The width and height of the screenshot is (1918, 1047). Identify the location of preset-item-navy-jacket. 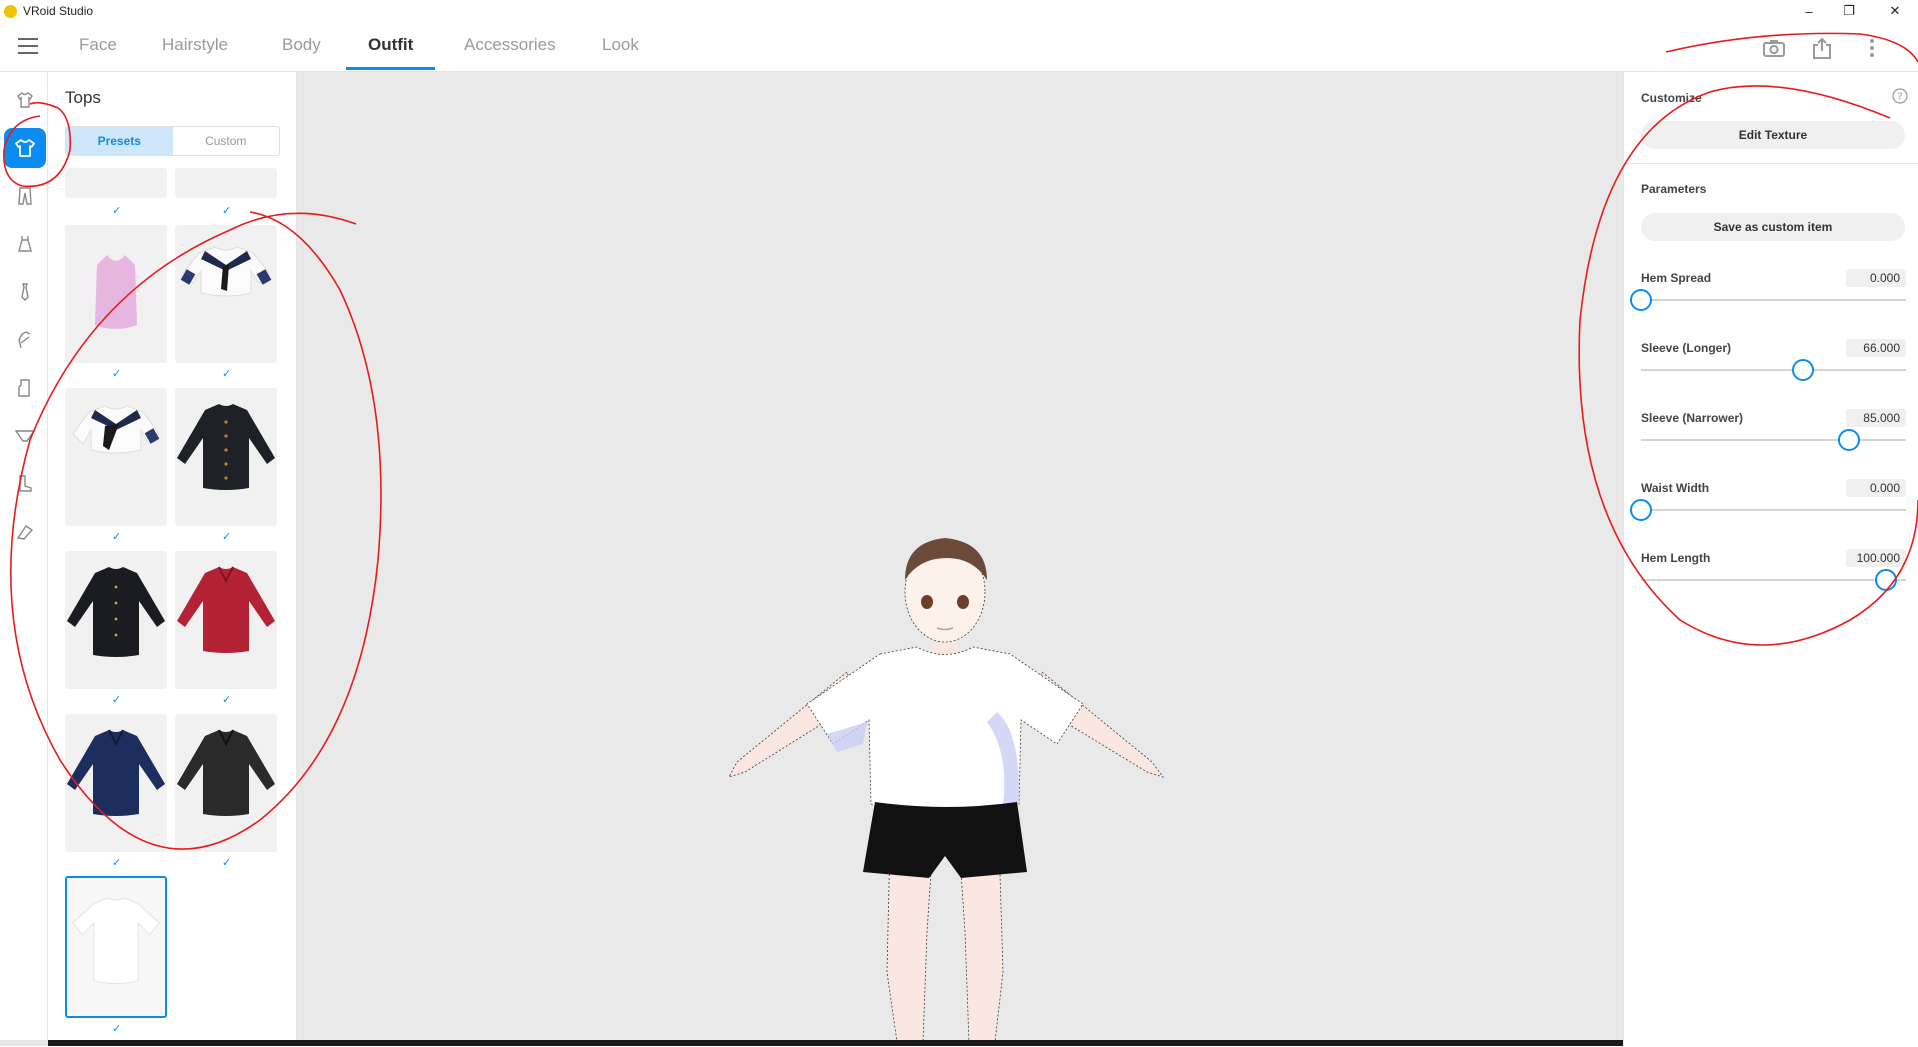
(116, 783).